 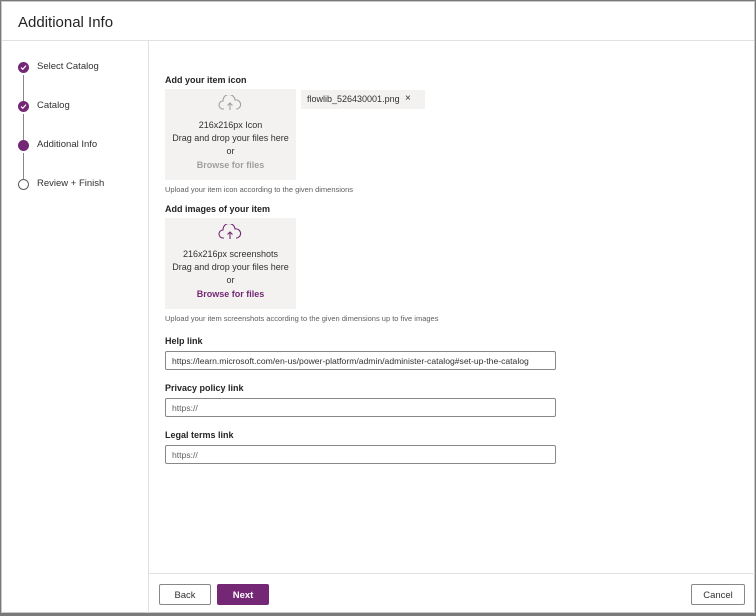 I want to click on privacy-link-label: Privacy policy link, so click(x=204, y=388).